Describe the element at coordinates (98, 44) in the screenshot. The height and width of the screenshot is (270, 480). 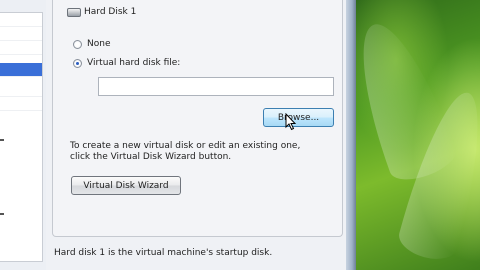
I see `radio-none-label: None` at that location.